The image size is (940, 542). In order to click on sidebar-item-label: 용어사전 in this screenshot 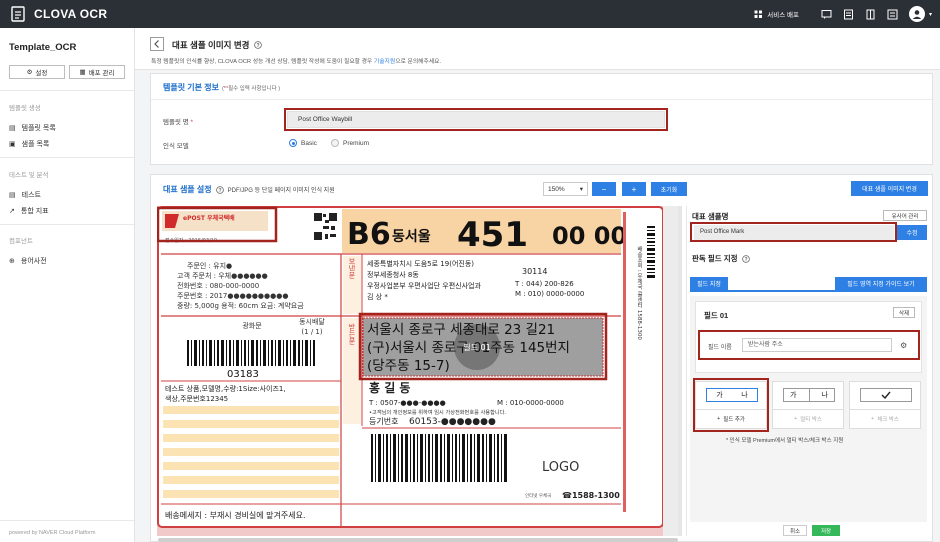, I will do `click(33, 261)`.